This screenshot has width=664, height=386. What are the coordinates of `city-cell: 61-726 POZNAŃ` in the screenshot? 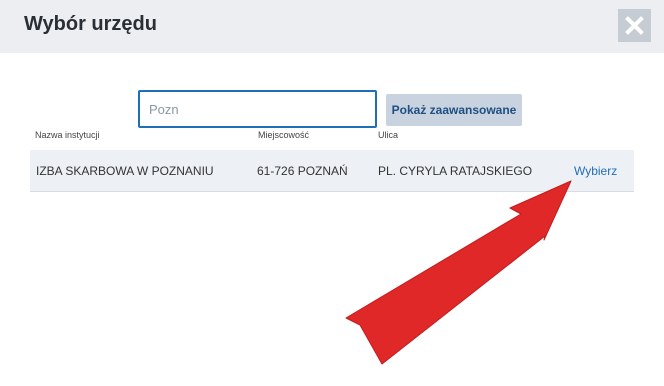 It's located at (302, 171).